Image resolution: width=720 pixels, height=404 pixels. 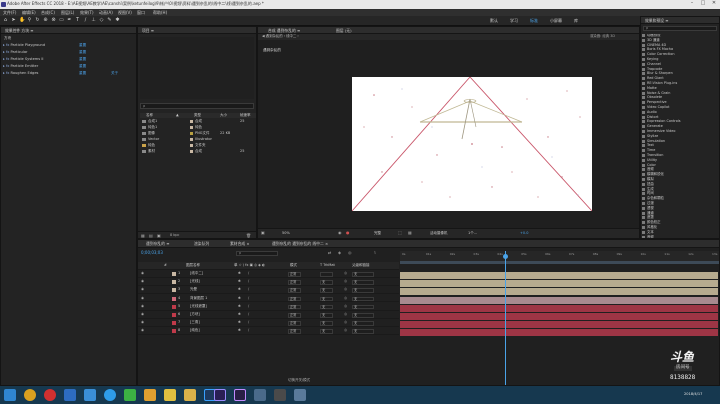 What do you see at coordinates (67, 12) in the screenshot?
I see `menu-layer: 图层(L)` at bounding box center [67, 12].